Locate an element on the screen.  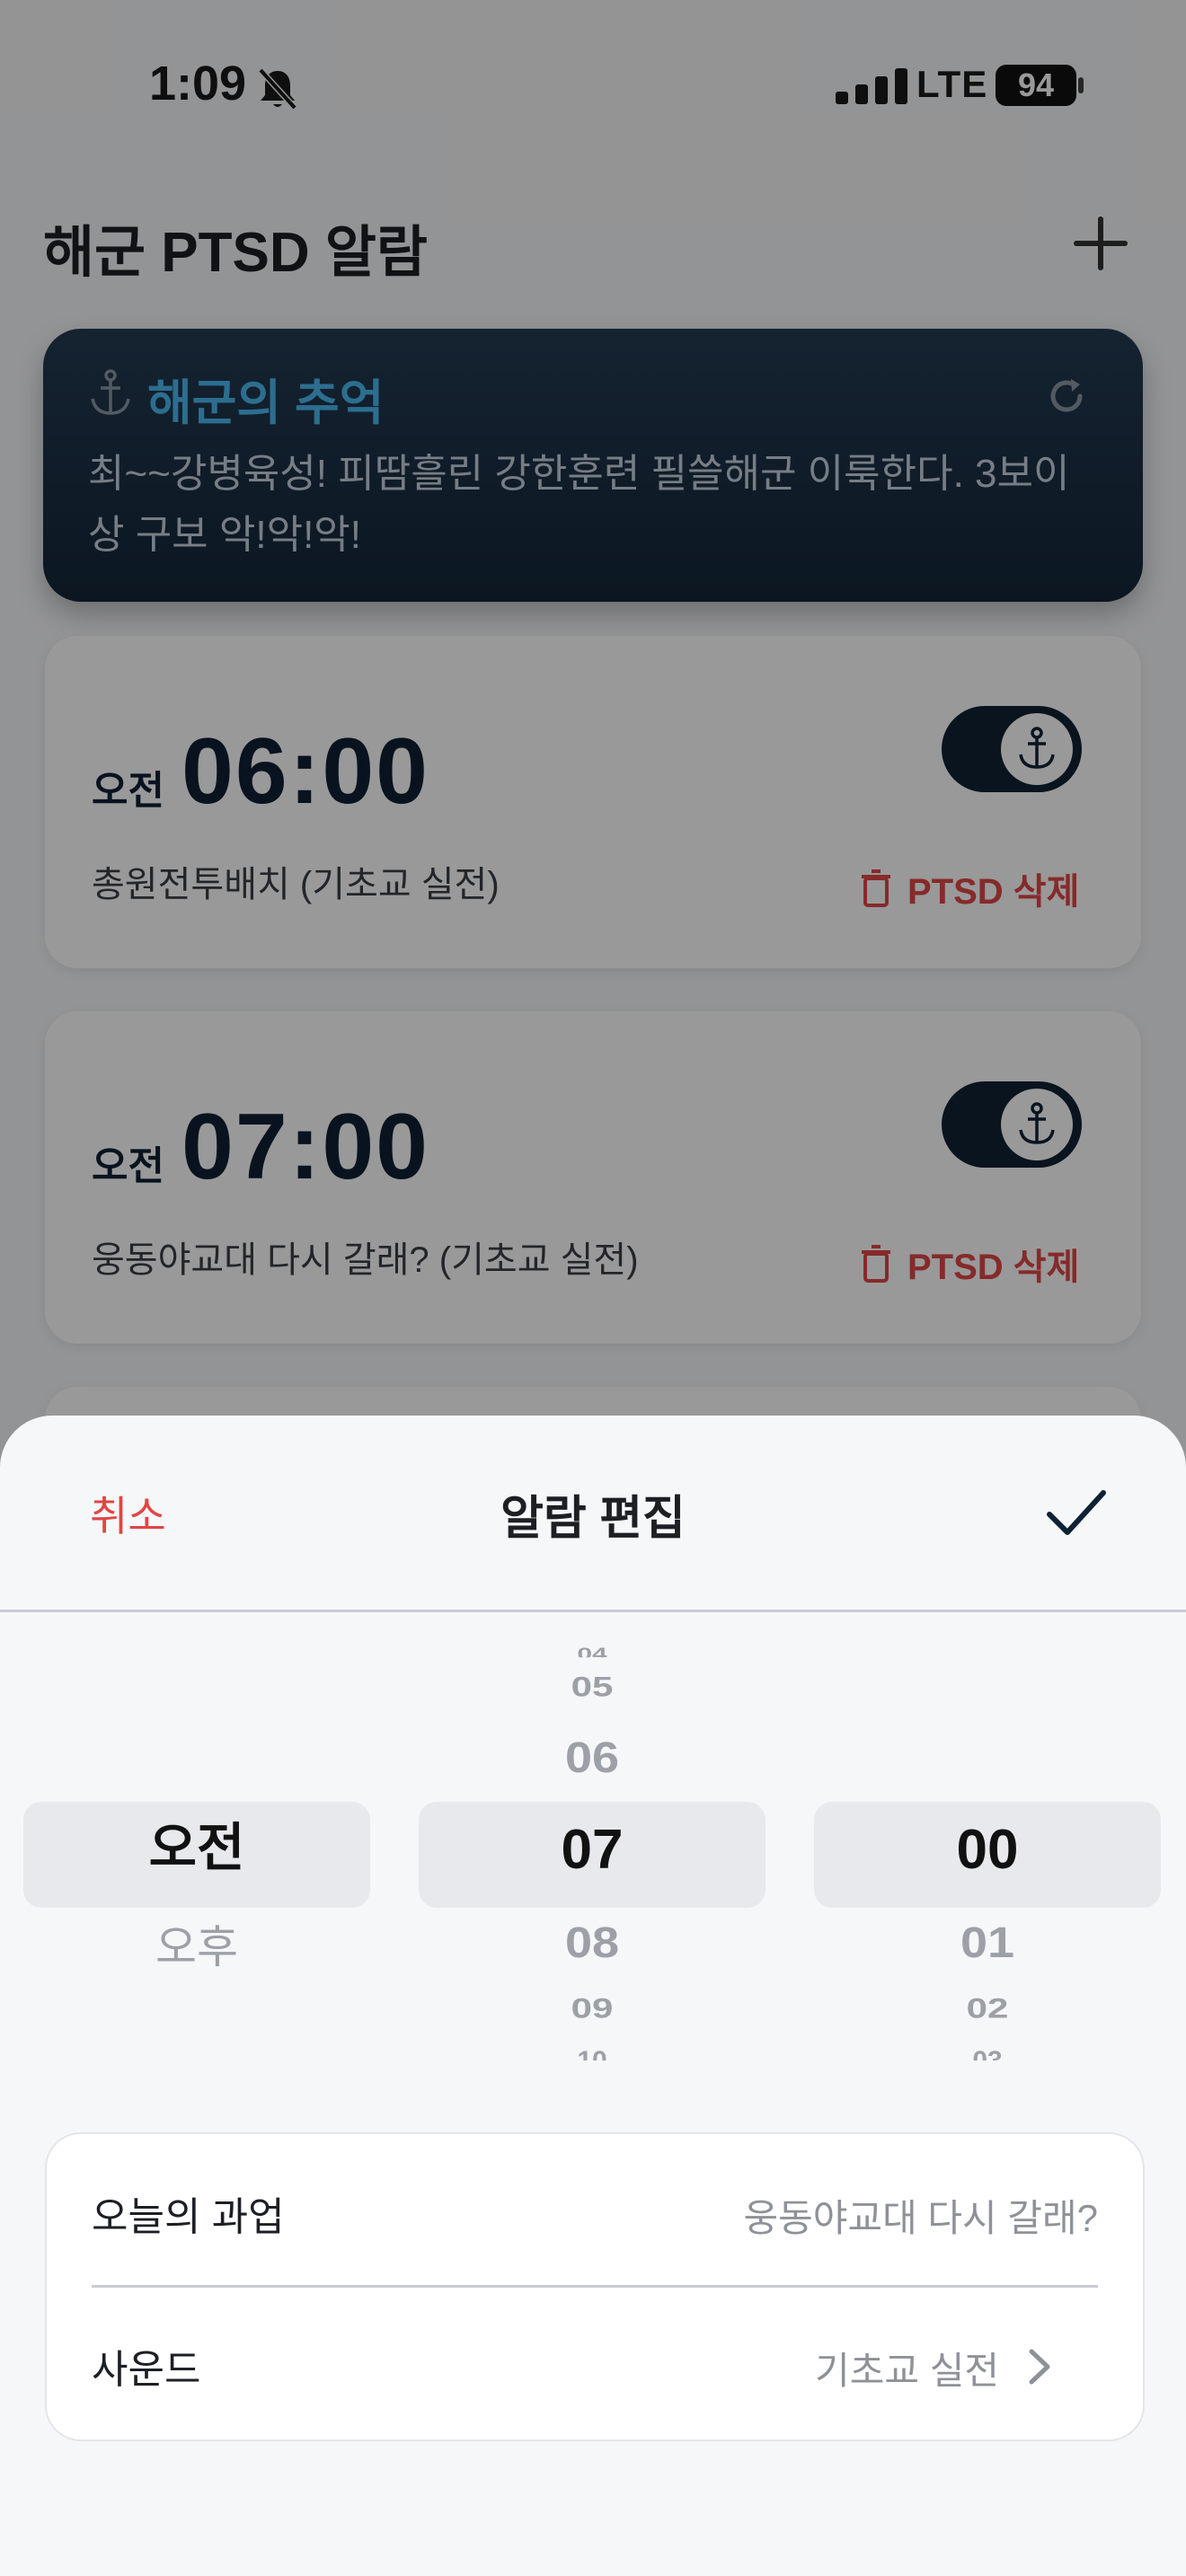
sound-value: 기초교 실전 is located at coordinates (907, 2368).